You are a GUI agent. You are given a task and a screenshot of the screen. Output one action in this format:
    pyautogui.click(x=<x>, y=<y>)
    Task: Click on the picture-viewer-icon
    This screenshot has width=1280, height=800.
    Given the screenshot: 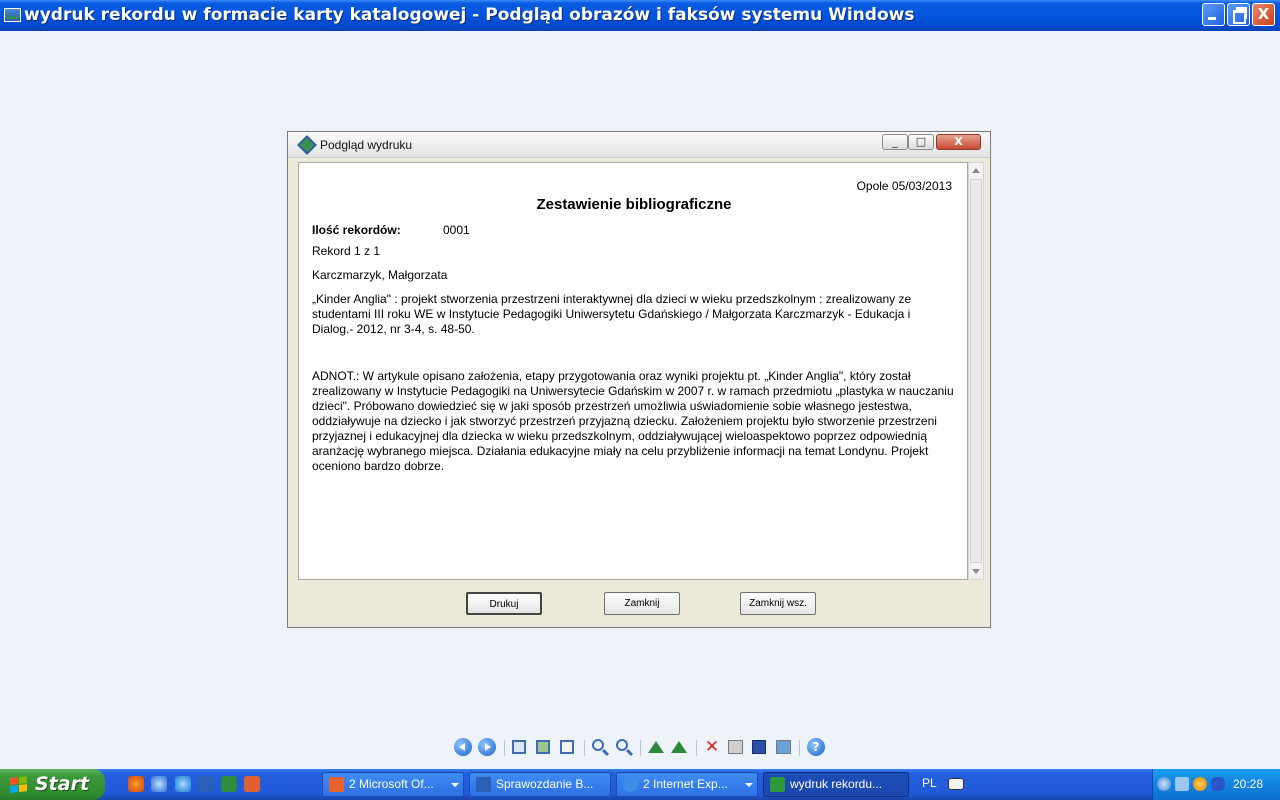 What is the action you would take?
    pyautogui.click(x=777, y=784)
    